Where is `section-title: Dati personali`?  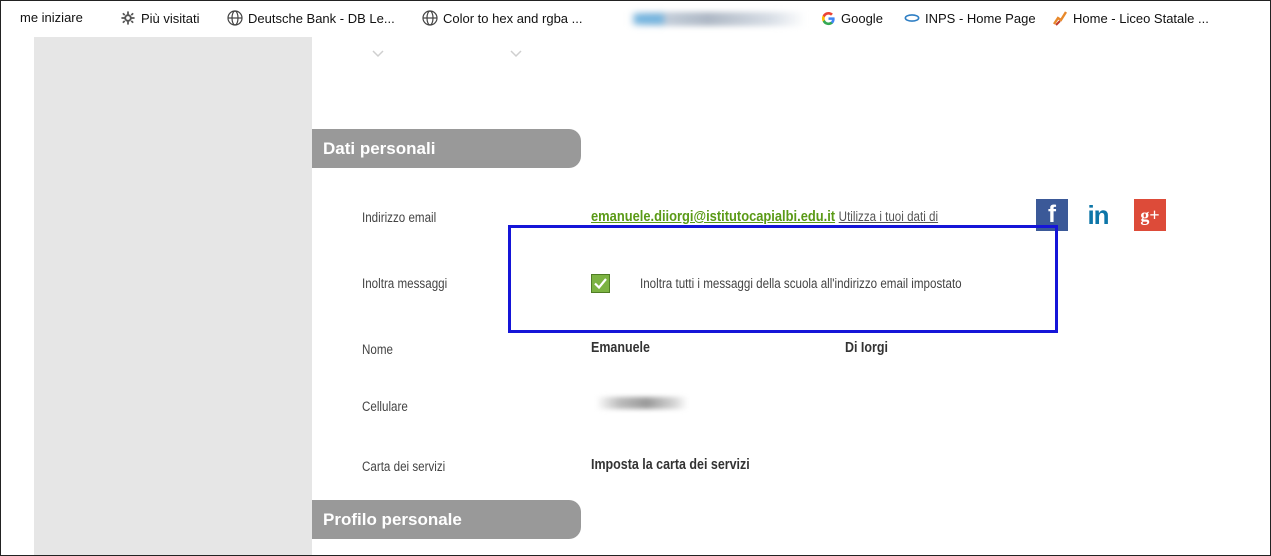
section-title: Dati personali is located at coordinates (379, 148).